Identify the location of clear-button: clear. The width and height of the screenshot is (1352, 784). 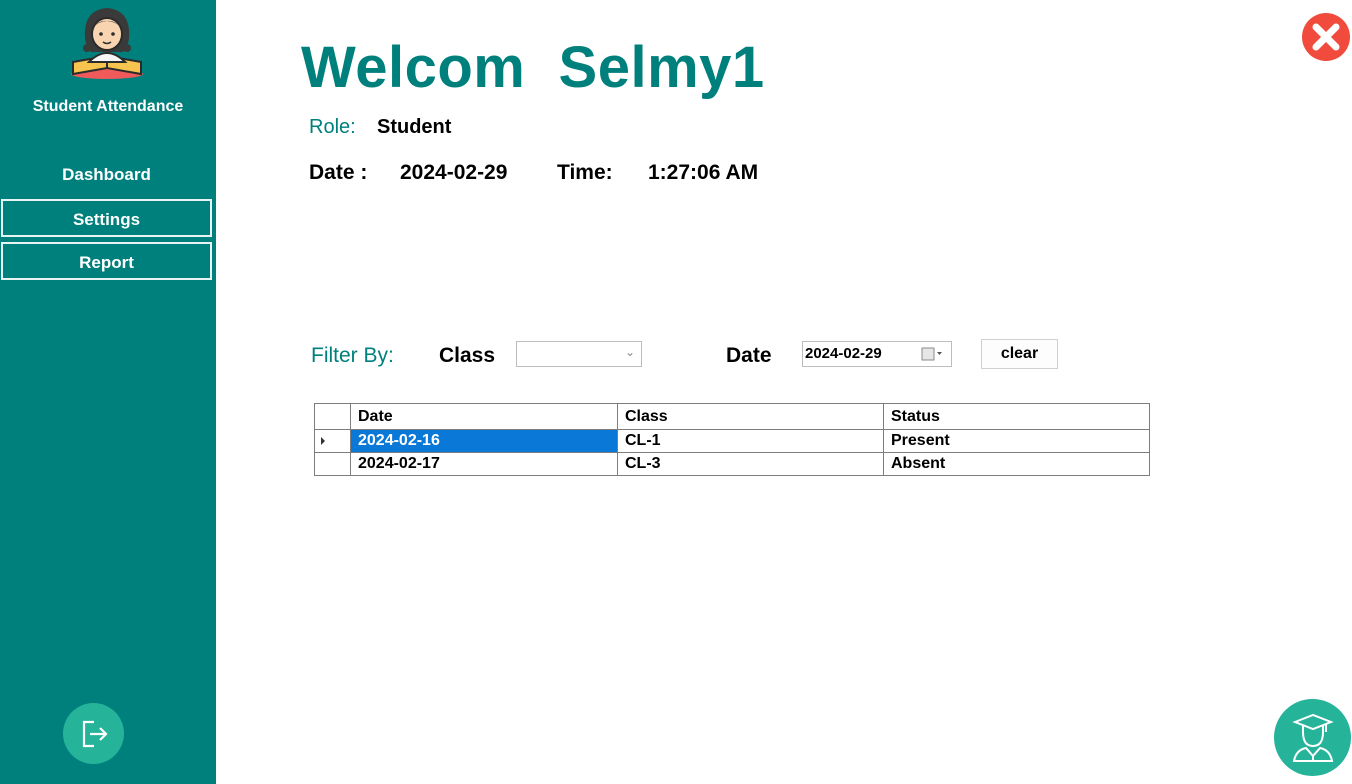
(1019, 354).